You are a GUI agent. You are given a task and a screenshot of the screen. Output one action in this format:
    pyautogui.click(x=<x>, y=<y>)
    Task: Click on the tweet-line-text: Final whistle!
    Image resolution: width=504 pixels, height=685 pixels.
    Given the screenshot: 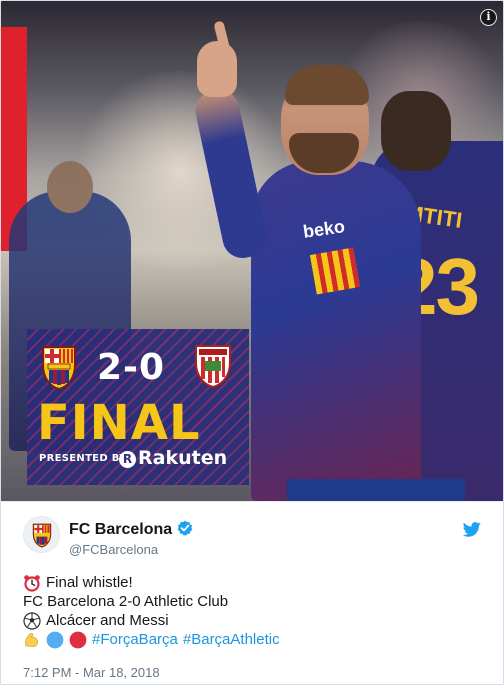 What is the action you would take?
    pyautogui.click(x=89, y=582)
    